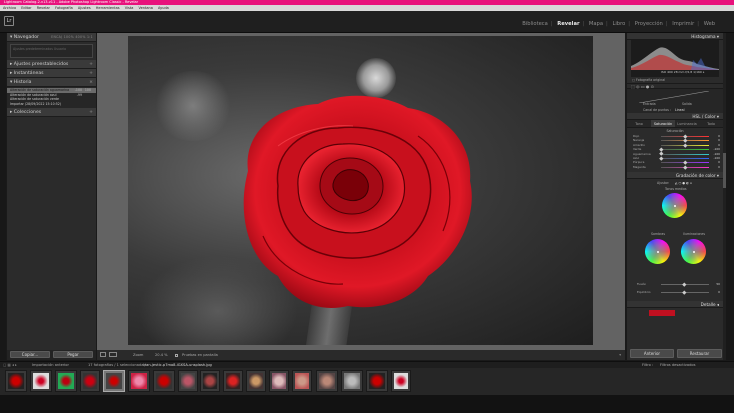 This screenshot has width=734, height=413. Describe the element at coordinates (699, 353) in the screenshot. I see `reset-button: Restaurar` at that location.